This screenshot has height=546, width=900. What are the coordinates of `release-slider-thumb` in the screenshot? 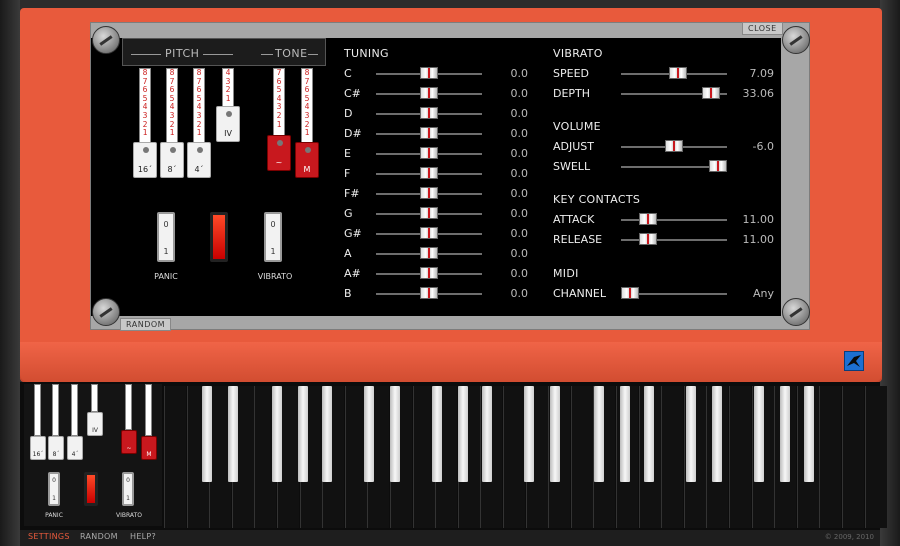 It's located at (647, 239).